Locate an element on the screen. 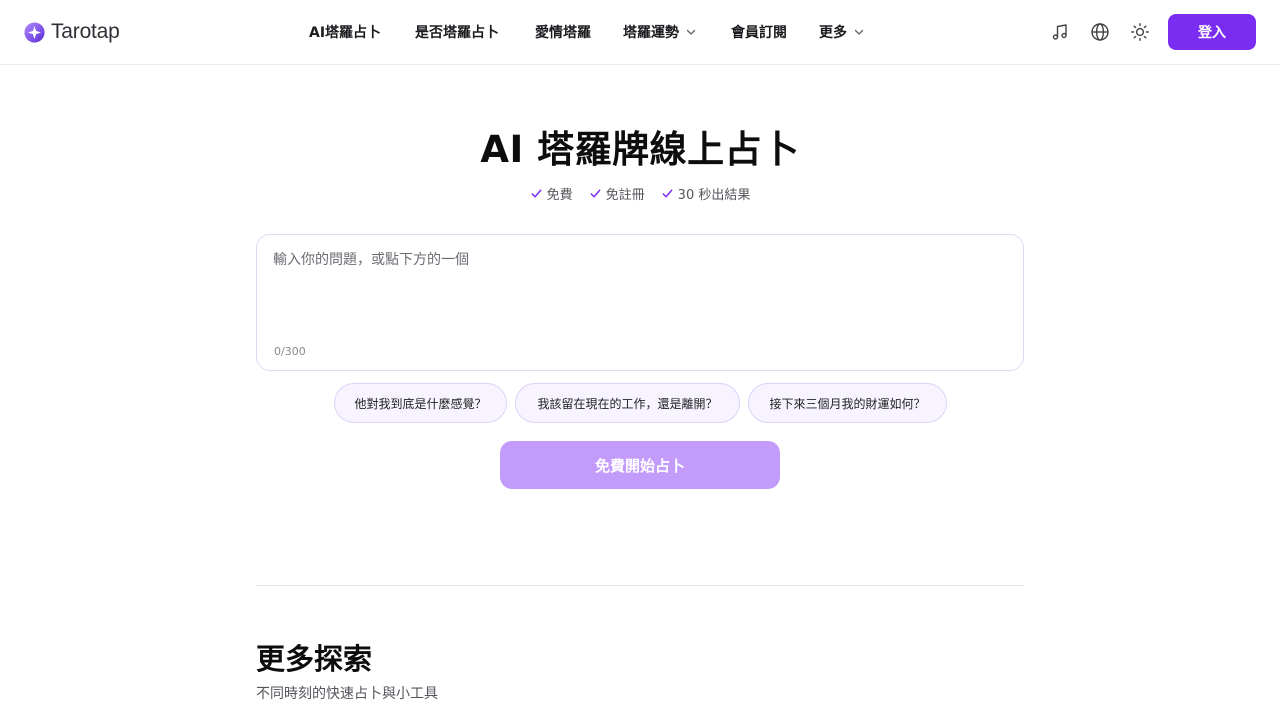 This screenshot has height=720, width=1280. nav-item-more: 更多 is located at coordinates (842, 32).